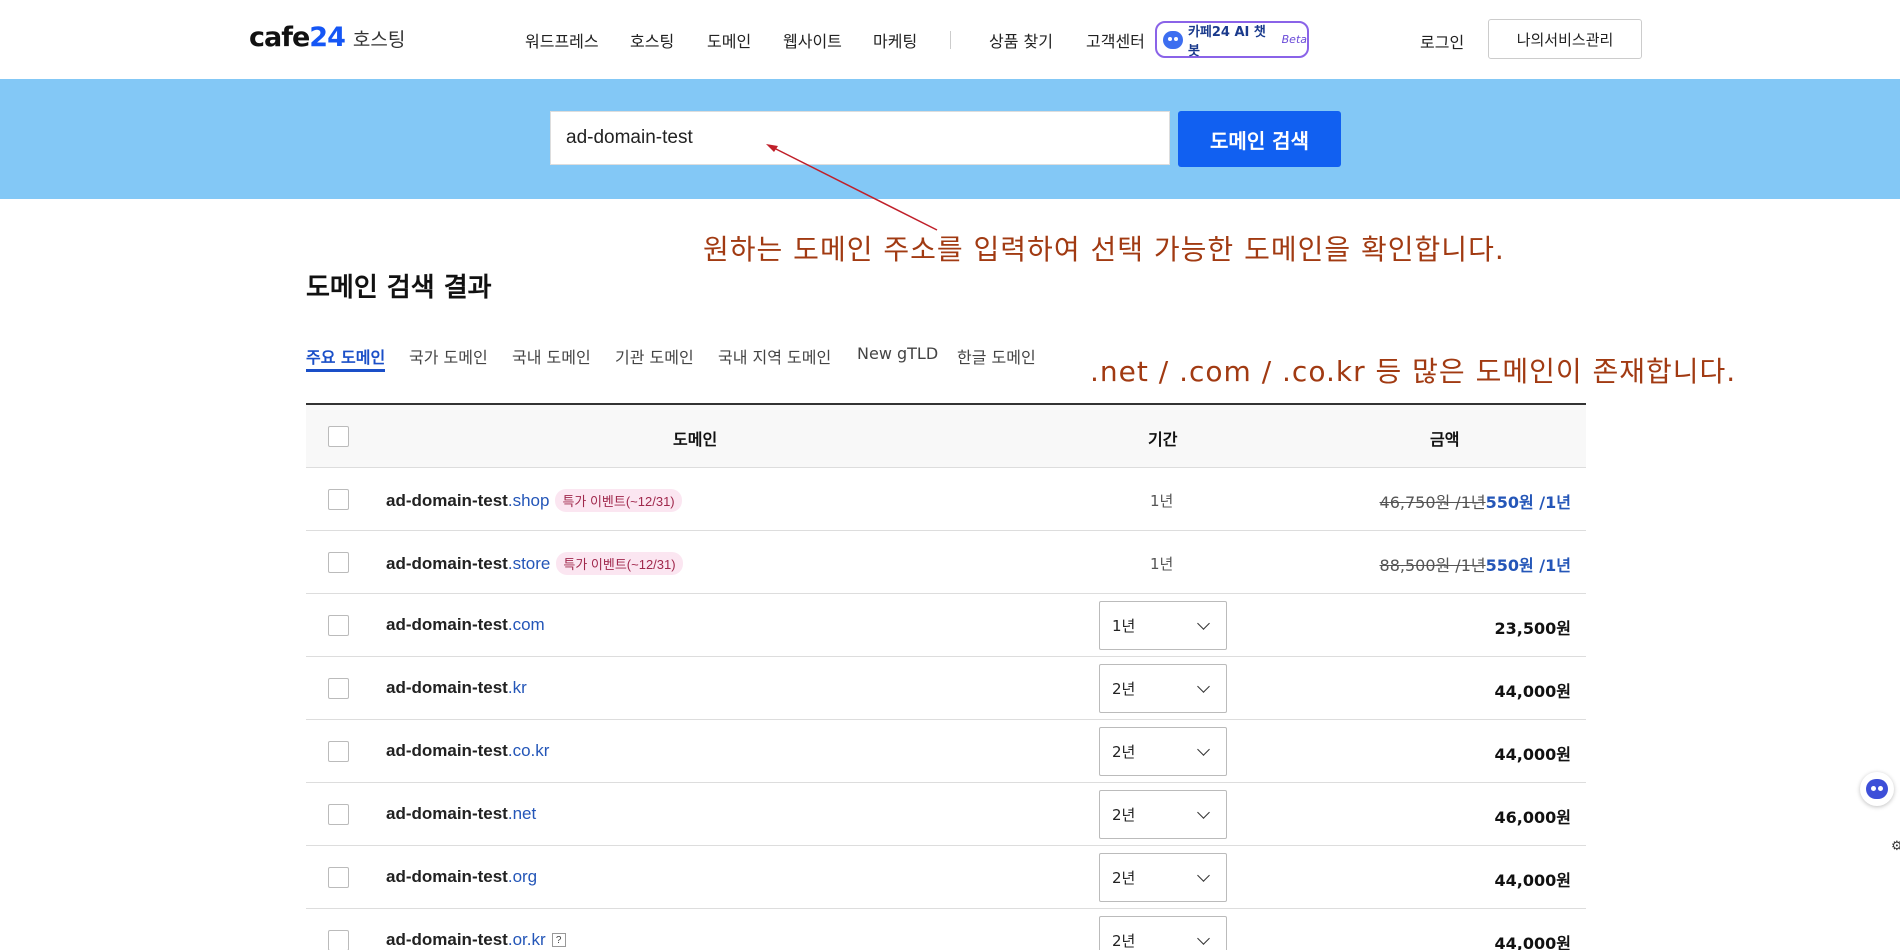 The width and height of the screenshot is (1900, 950). Describe the element at coordinates (1532, 628) in the screenshot. I see `price: 23,500원` at that location.